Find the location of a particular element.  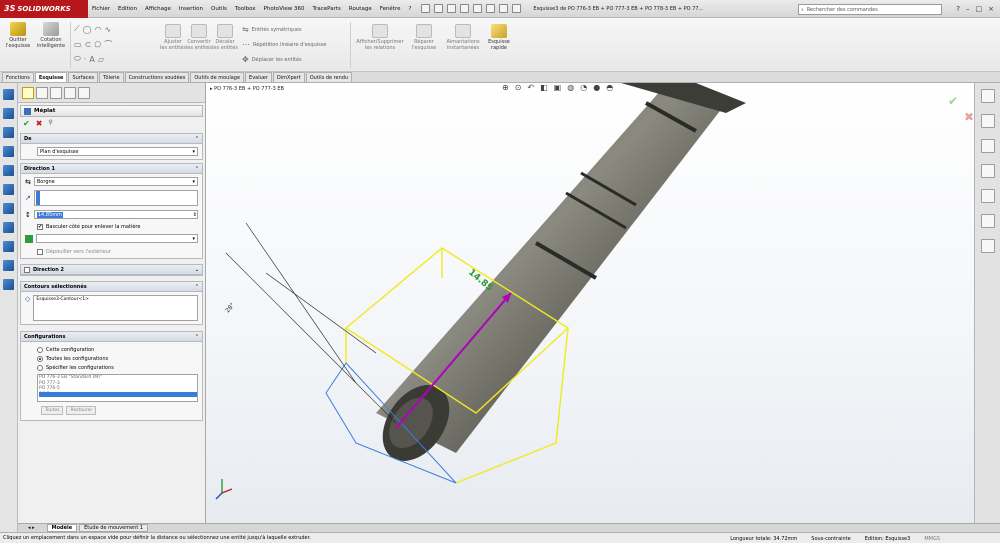

text-icon: A is located at coordinates (91, 59).